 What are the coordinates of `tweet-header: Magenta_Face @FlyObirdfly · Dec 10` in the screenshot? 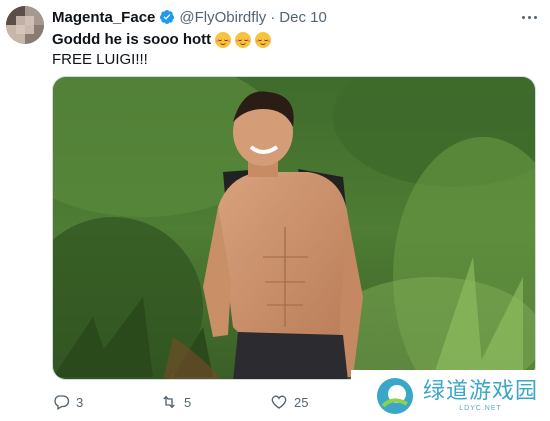 It's located at (189, 17).